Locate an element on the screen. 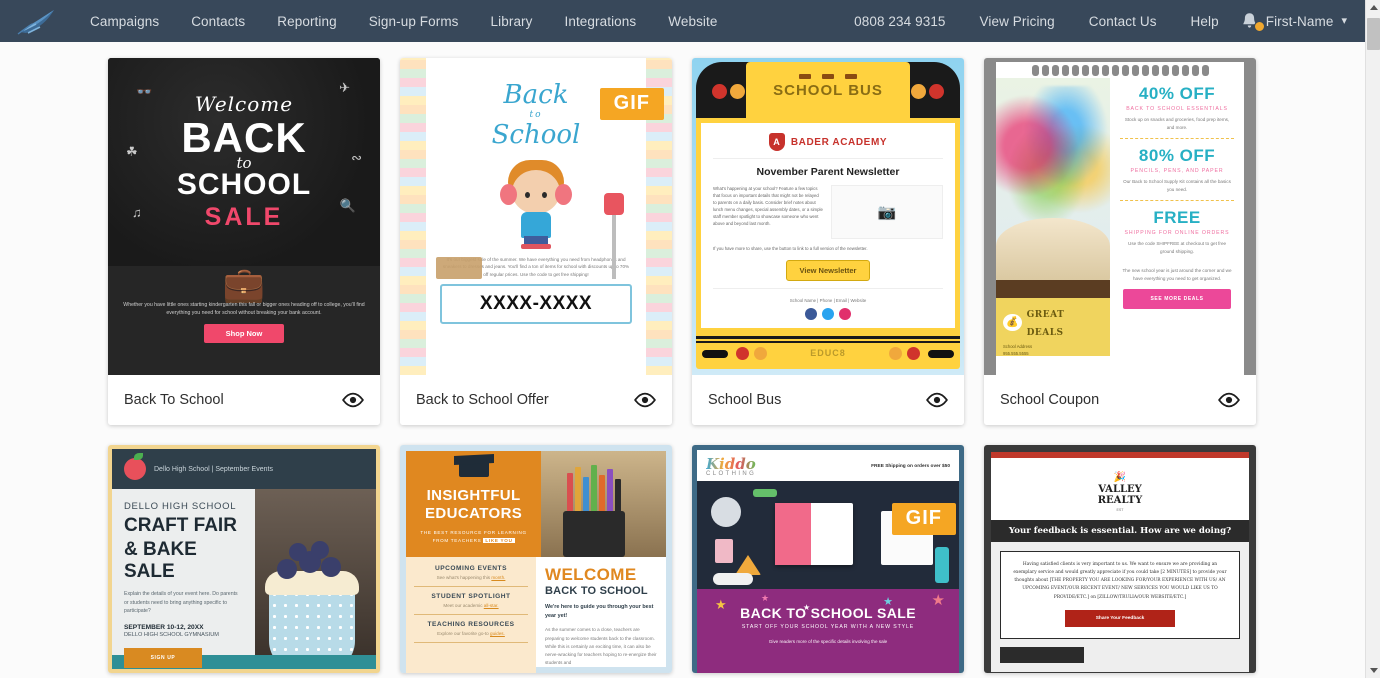 The image size is (1380, 678). nav-item-reporting: Reporting is located at coordinates (306, 21).